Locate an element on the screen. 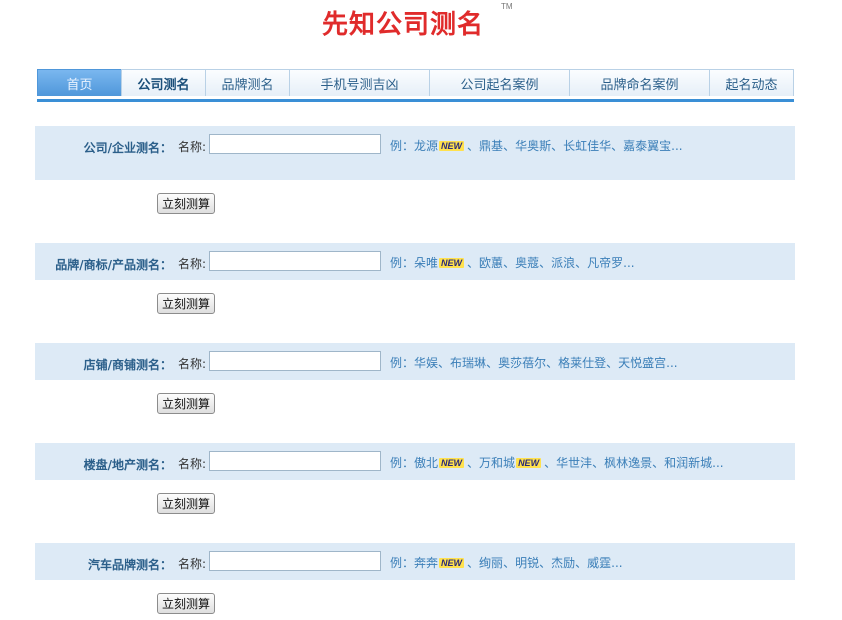  example-link: 奥莎蓓尔 is located at coordinates (522, 362).